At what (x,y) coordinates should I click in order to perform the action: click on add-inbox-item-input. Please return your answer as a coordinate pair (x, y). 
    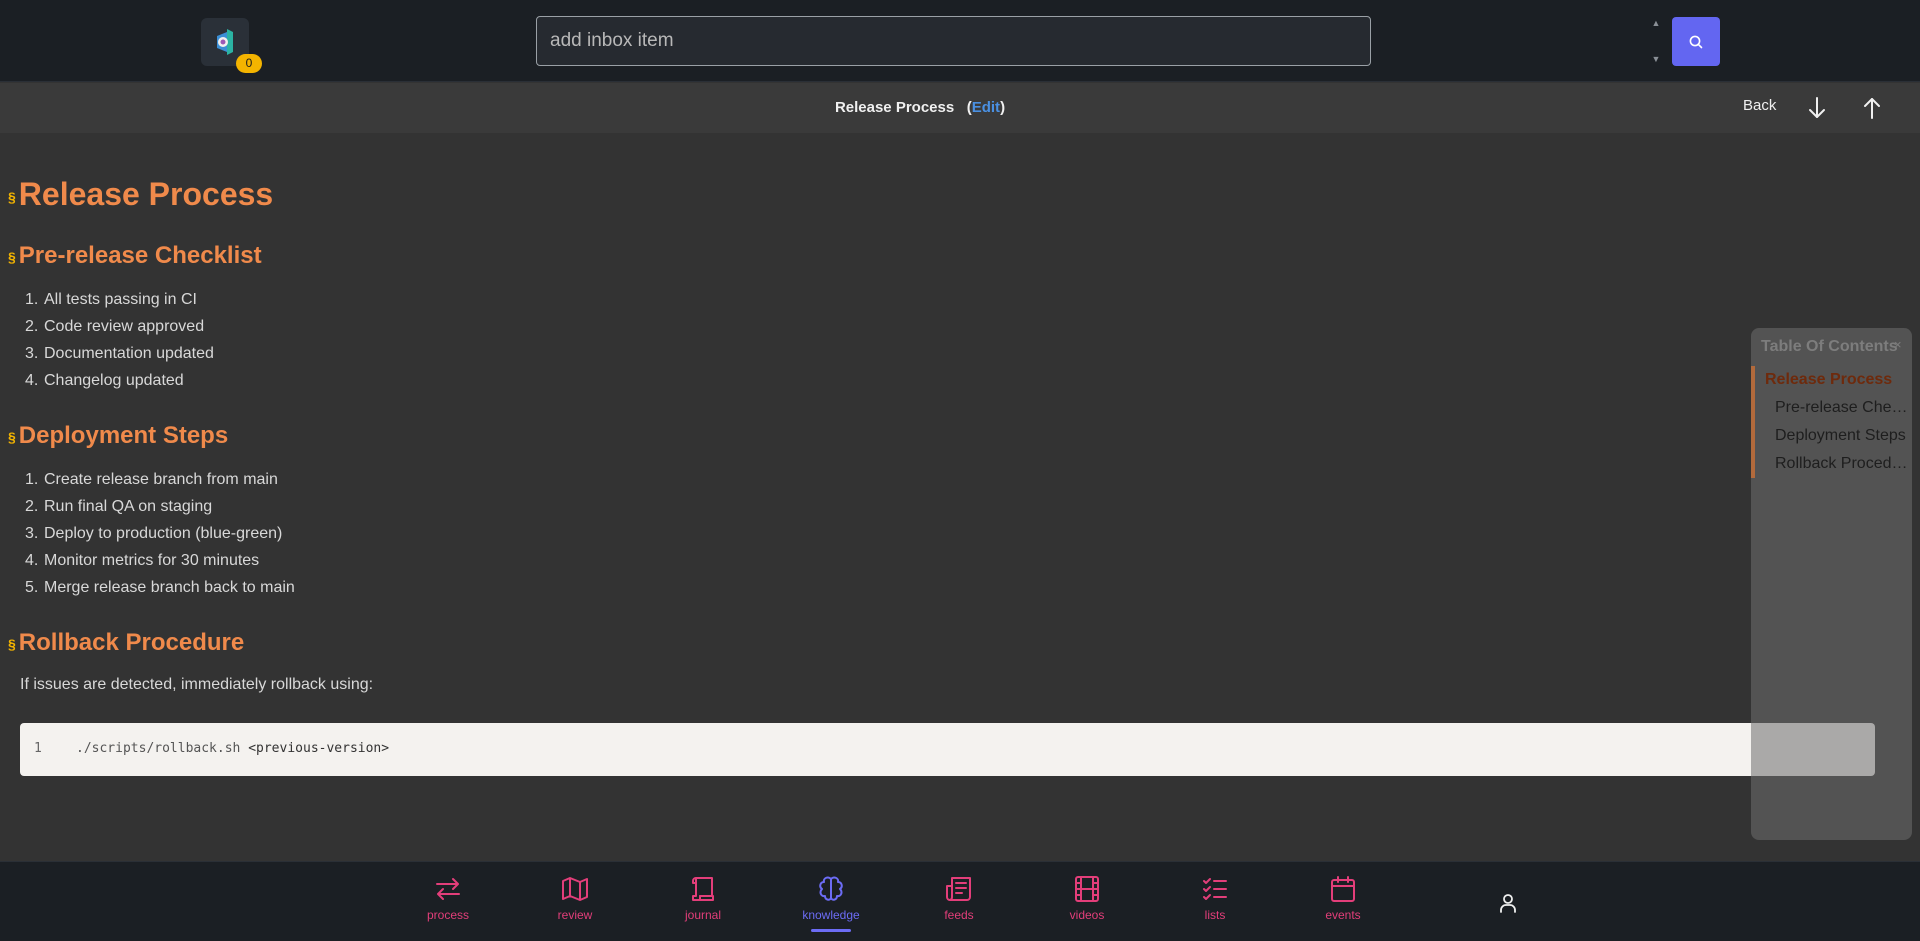
    Looking at the image, I should click on (953, 41).